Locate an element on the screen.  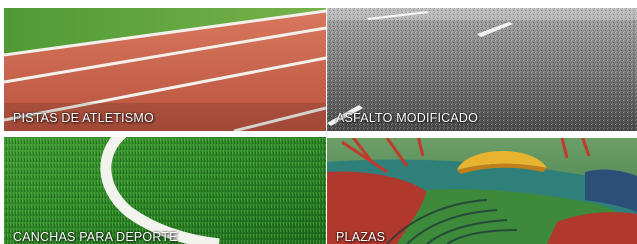
tile-label: PLAZAS is located at coordinates (361, 237).